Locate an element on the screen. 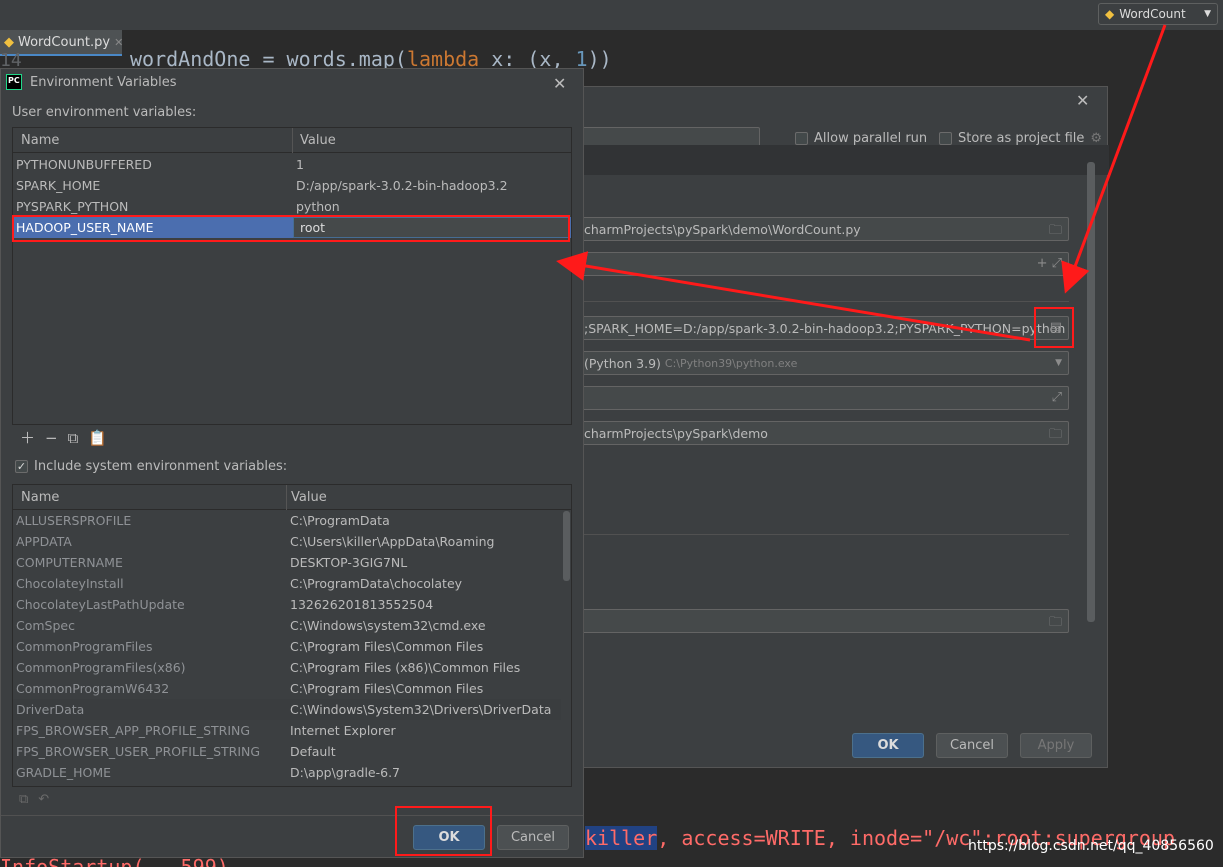 This screenshot has width=1223, height=867. arrow-to-env-button is located at coordinates (1114, 159).